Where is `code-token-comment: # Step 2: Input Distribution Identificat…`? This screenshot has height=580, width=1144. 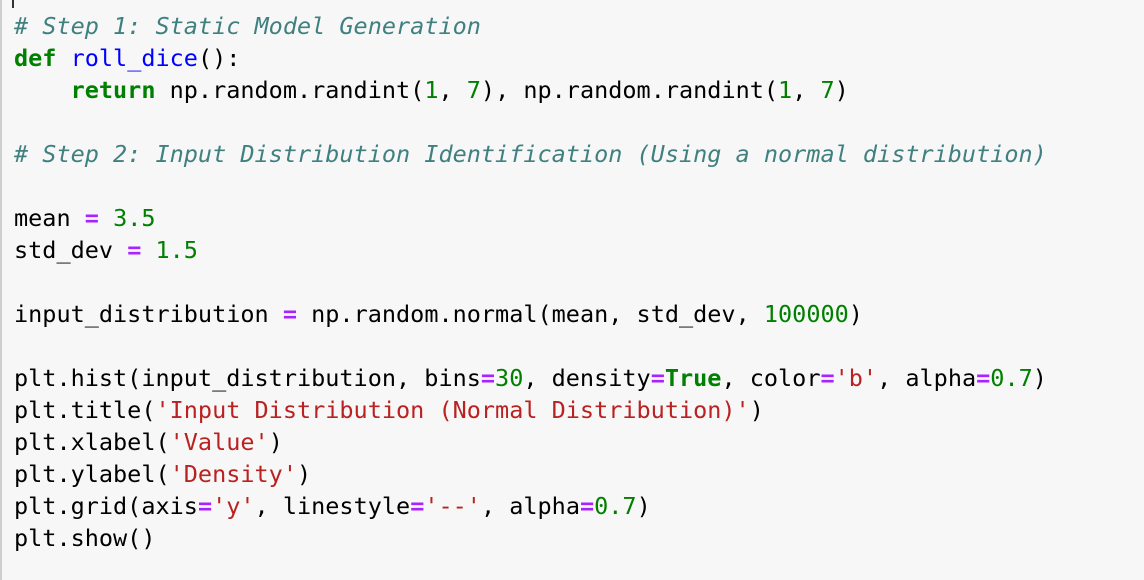
code-token-comment: # Step 2: Input Distribution Identificat… is located at coordinates (530, 154).